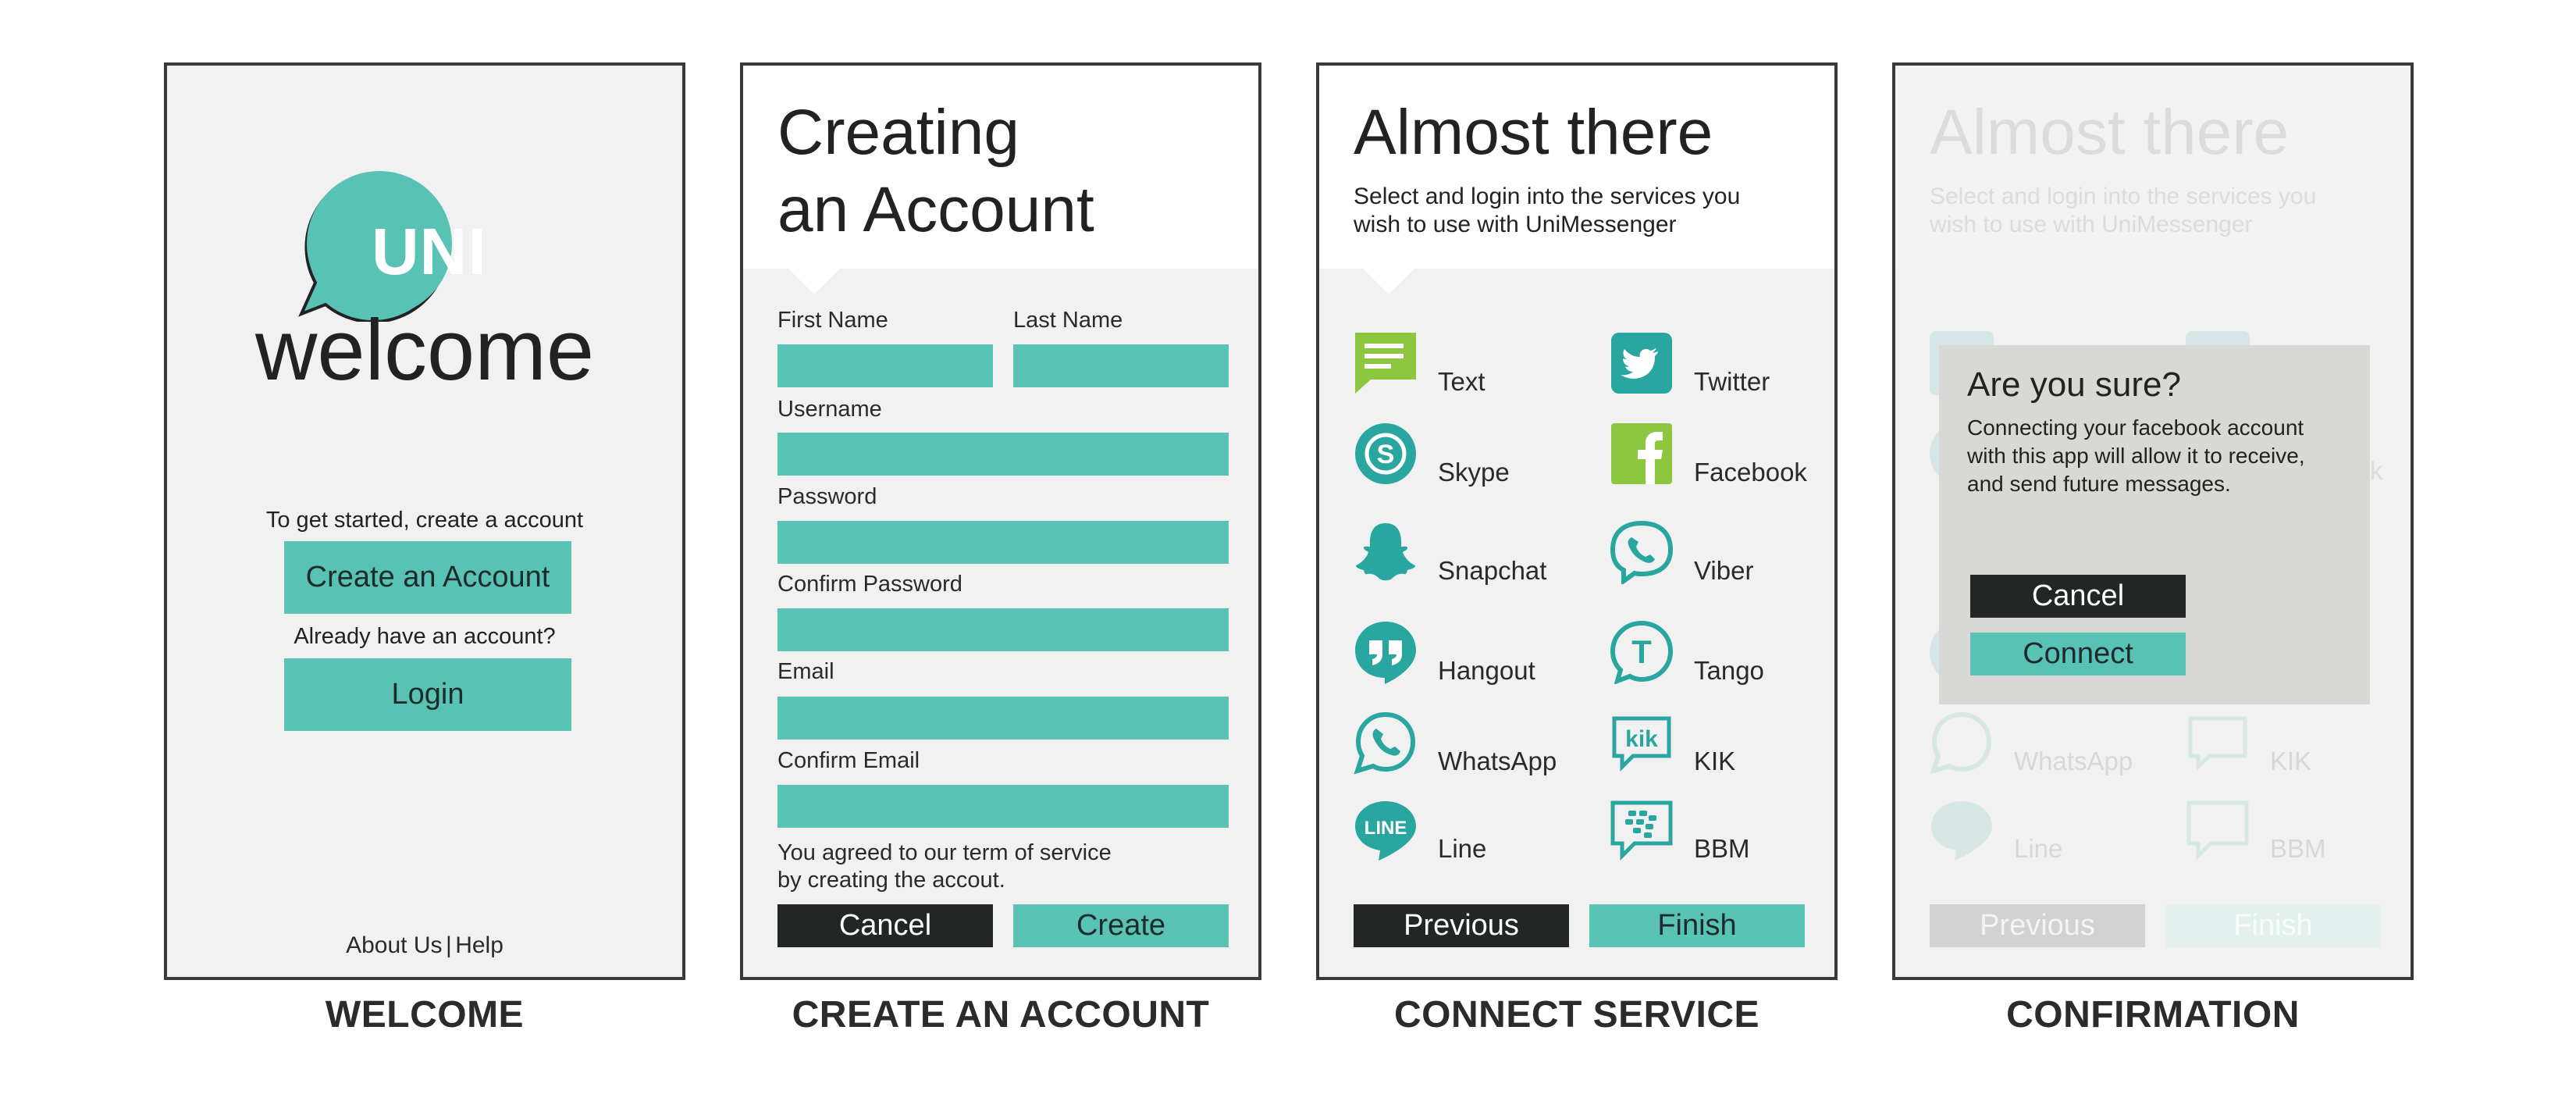  I want to click on svg-text: kik, so click(1641, 739).